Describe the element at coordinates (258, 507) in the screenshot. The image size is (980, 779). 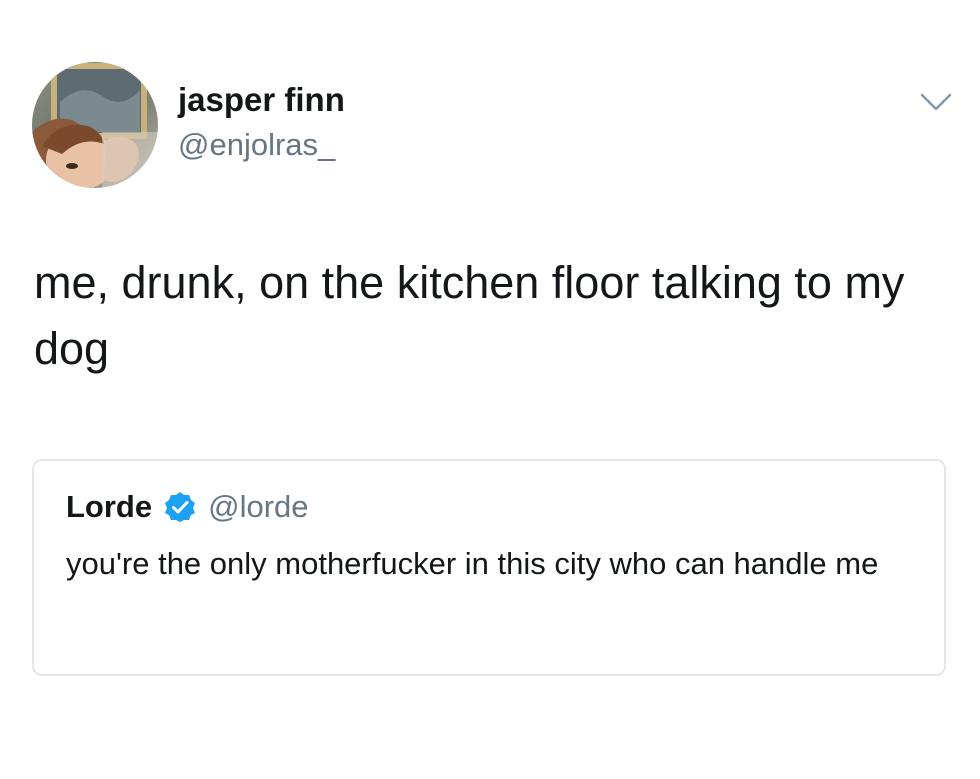
I see `quoted-author-handle: @lorde` at that location.